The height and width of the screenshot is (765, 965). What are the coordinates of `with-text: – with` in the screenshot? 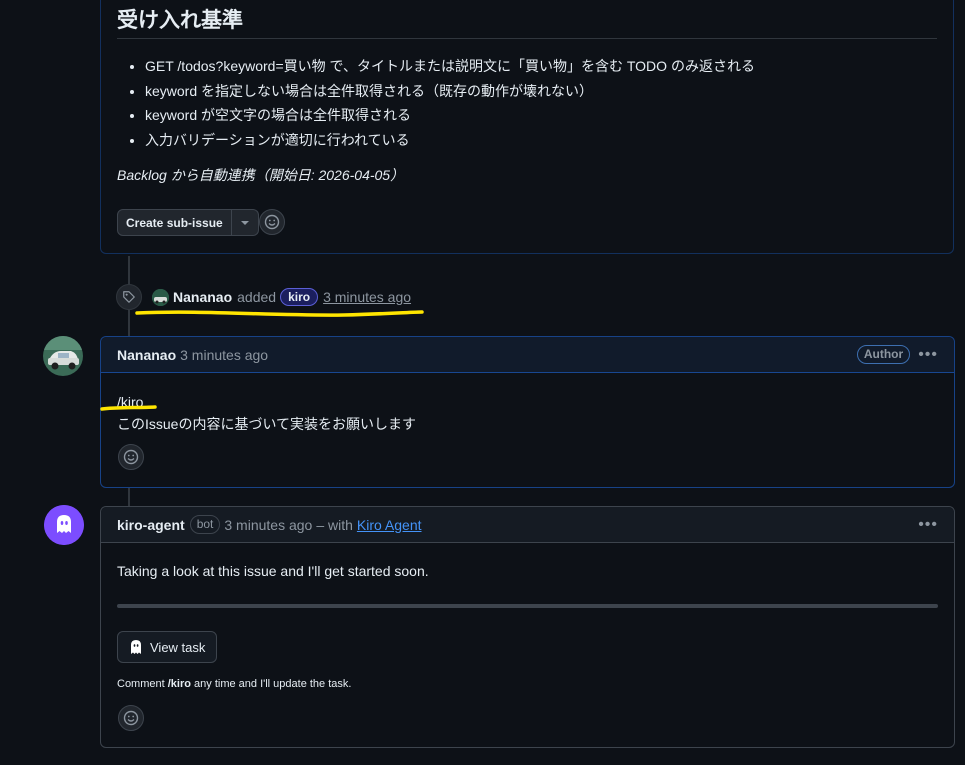 It's located at (334, 524).